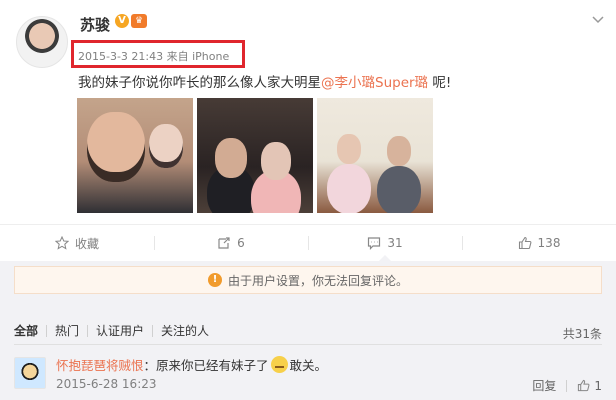 This screenshot has height=400, width=616. What do you see at coordinates (122, 21) in the screenshot?
I see `verified-badge-icon: V` at bounding box center [122, 21].